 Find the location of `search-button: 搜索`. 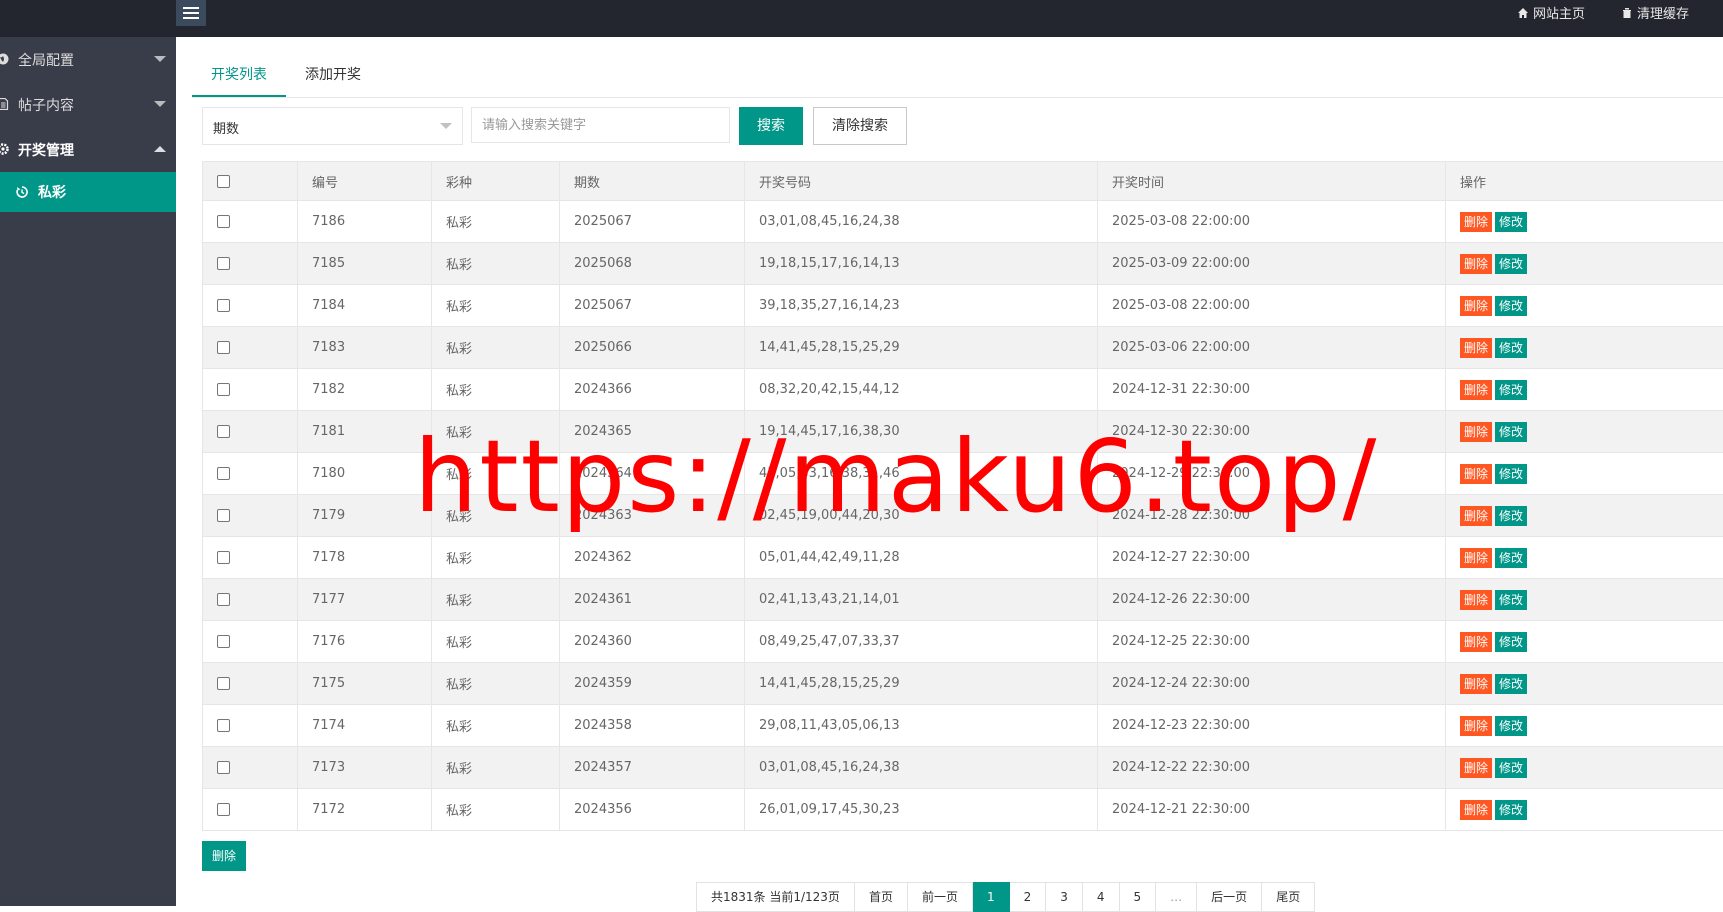

search-button: 搜索 is located at coordinates (771, 126).